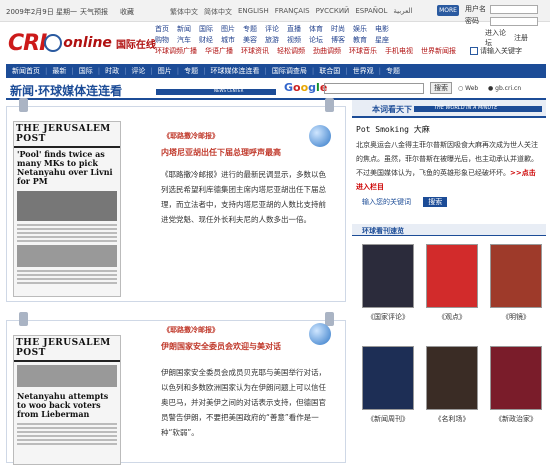 The height and width of the screenshot is (465, 550). I want to click on google-search-button: 搜索, so click(441, 88).